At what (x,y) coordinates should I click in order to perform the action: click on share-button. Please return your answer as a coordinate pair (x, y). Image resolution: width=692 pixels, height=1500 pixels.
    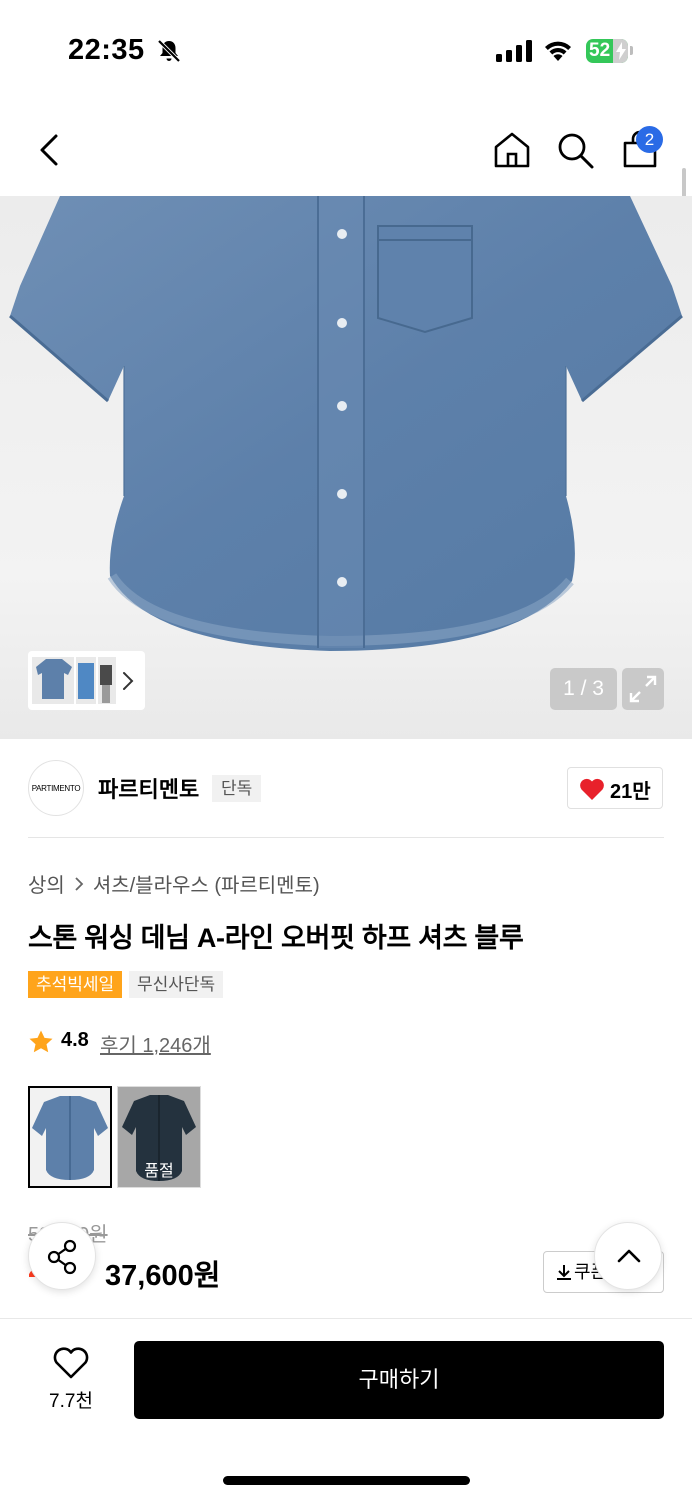
    Looking at the image, I should click on (62, 1256).